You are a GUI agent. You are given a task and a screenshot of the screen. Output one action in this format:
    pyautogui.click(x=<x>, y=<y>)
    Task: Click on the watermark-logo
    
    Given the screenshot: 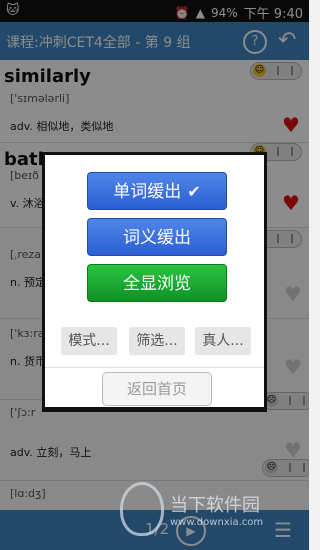 What is the action you would take?
    pyautogui.click(x=142, y=509)
    